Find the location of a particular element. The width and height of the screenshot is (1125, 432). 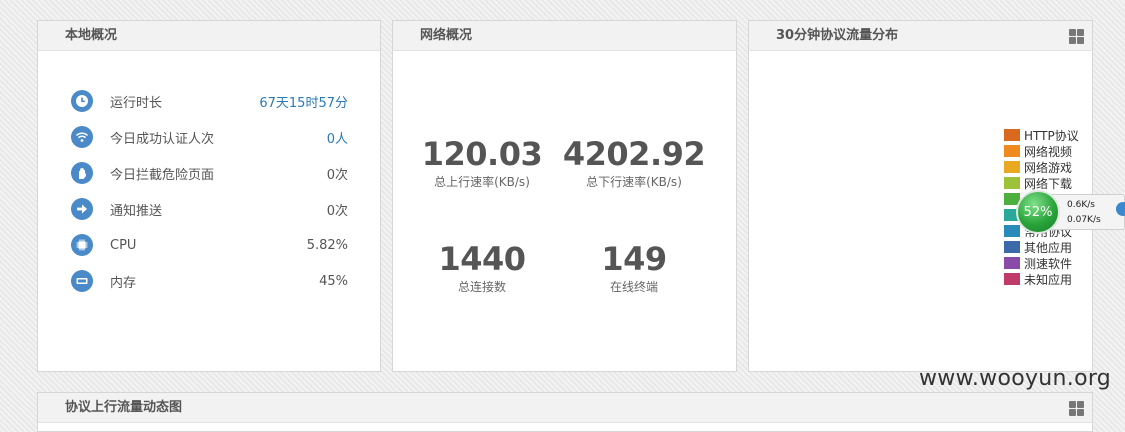

legend-item: 网络下载 is located at coordinates (1041, 183).